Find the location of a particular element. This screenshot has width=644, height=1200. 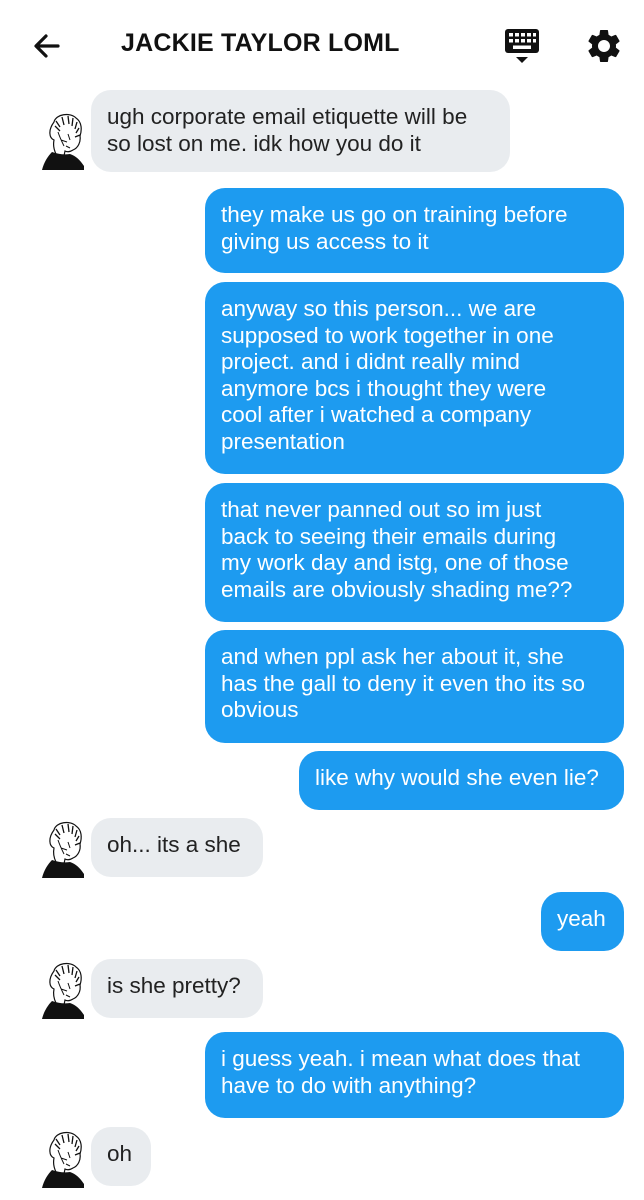

arrow-left-icon is located at coordinates (47, 46).